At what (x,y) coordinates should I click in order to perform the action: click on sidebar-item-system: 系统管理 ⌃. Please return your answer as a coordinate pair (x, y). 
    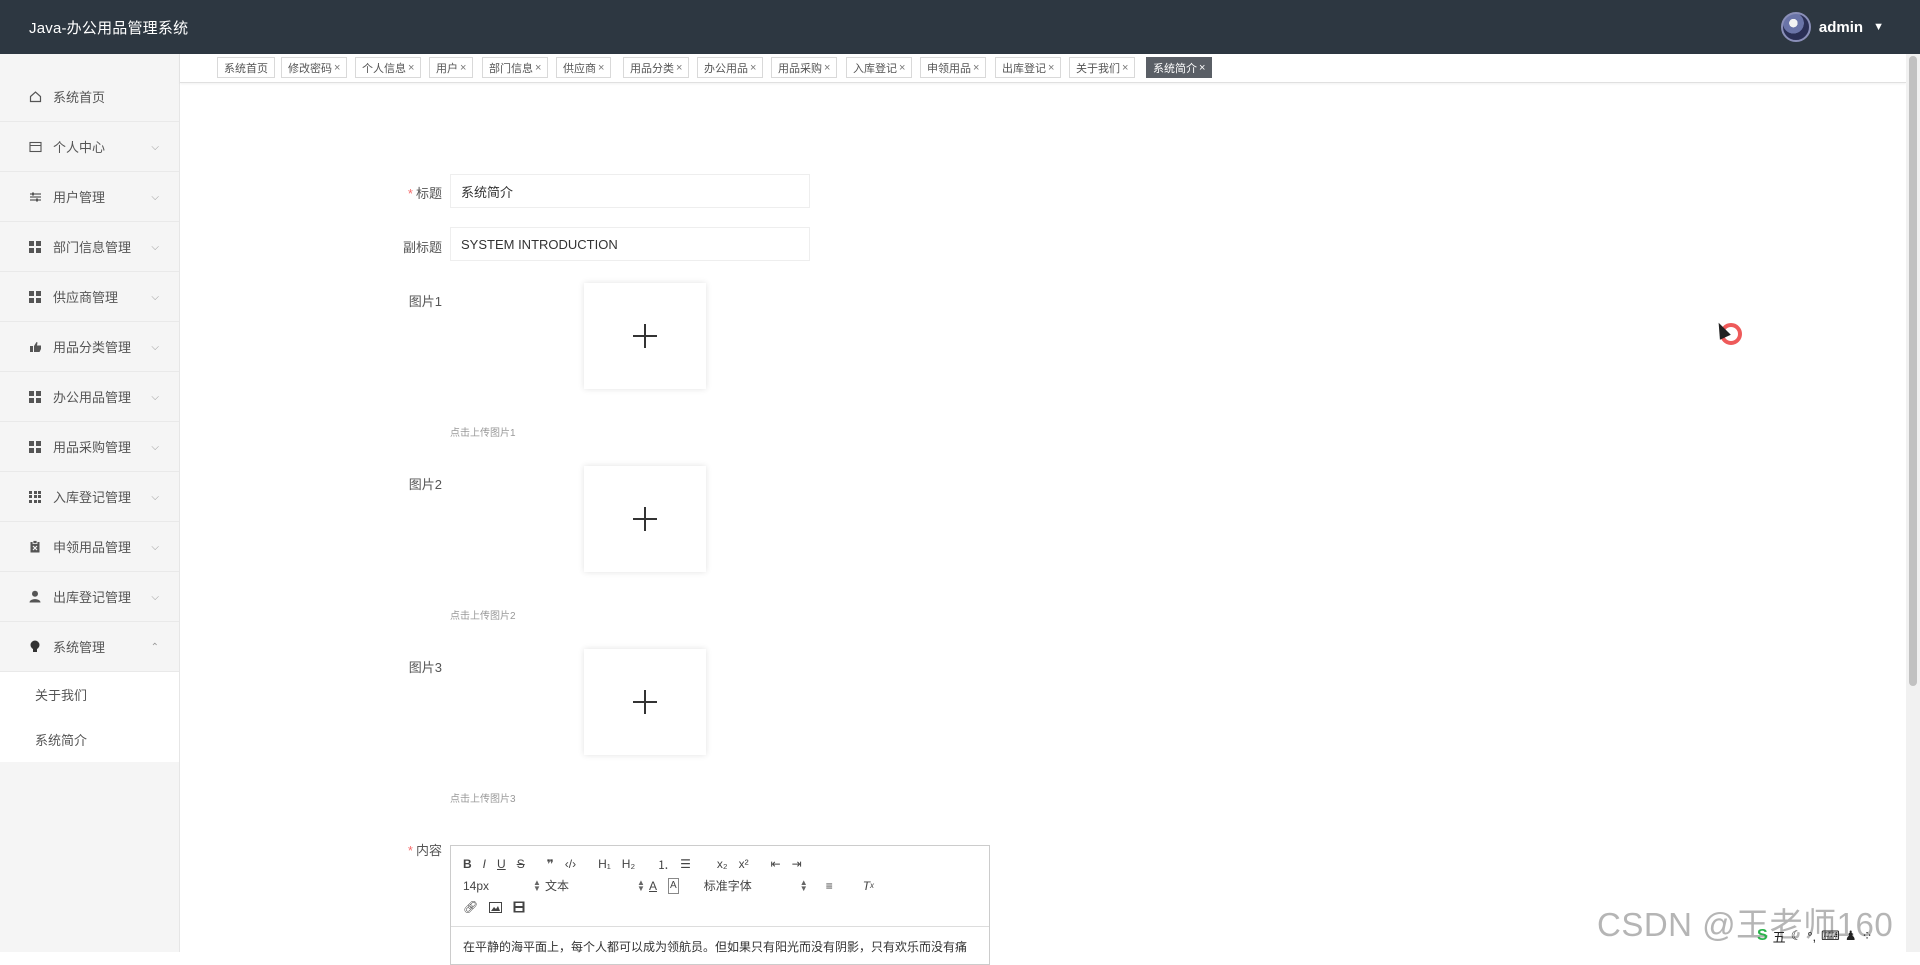
    Looking at the image, I should click on (89, 647).